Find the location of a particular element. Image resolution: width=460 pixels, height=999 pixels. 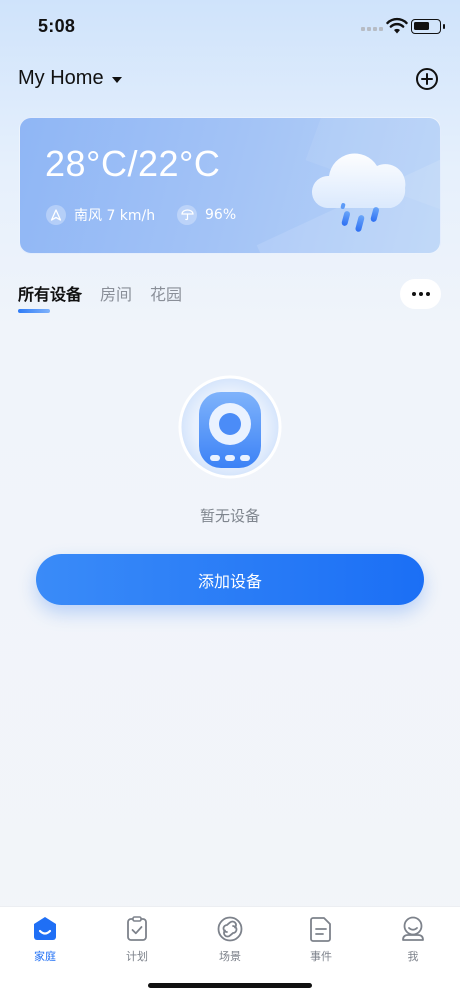

wifi-icon is located at coordinates (397, 25).